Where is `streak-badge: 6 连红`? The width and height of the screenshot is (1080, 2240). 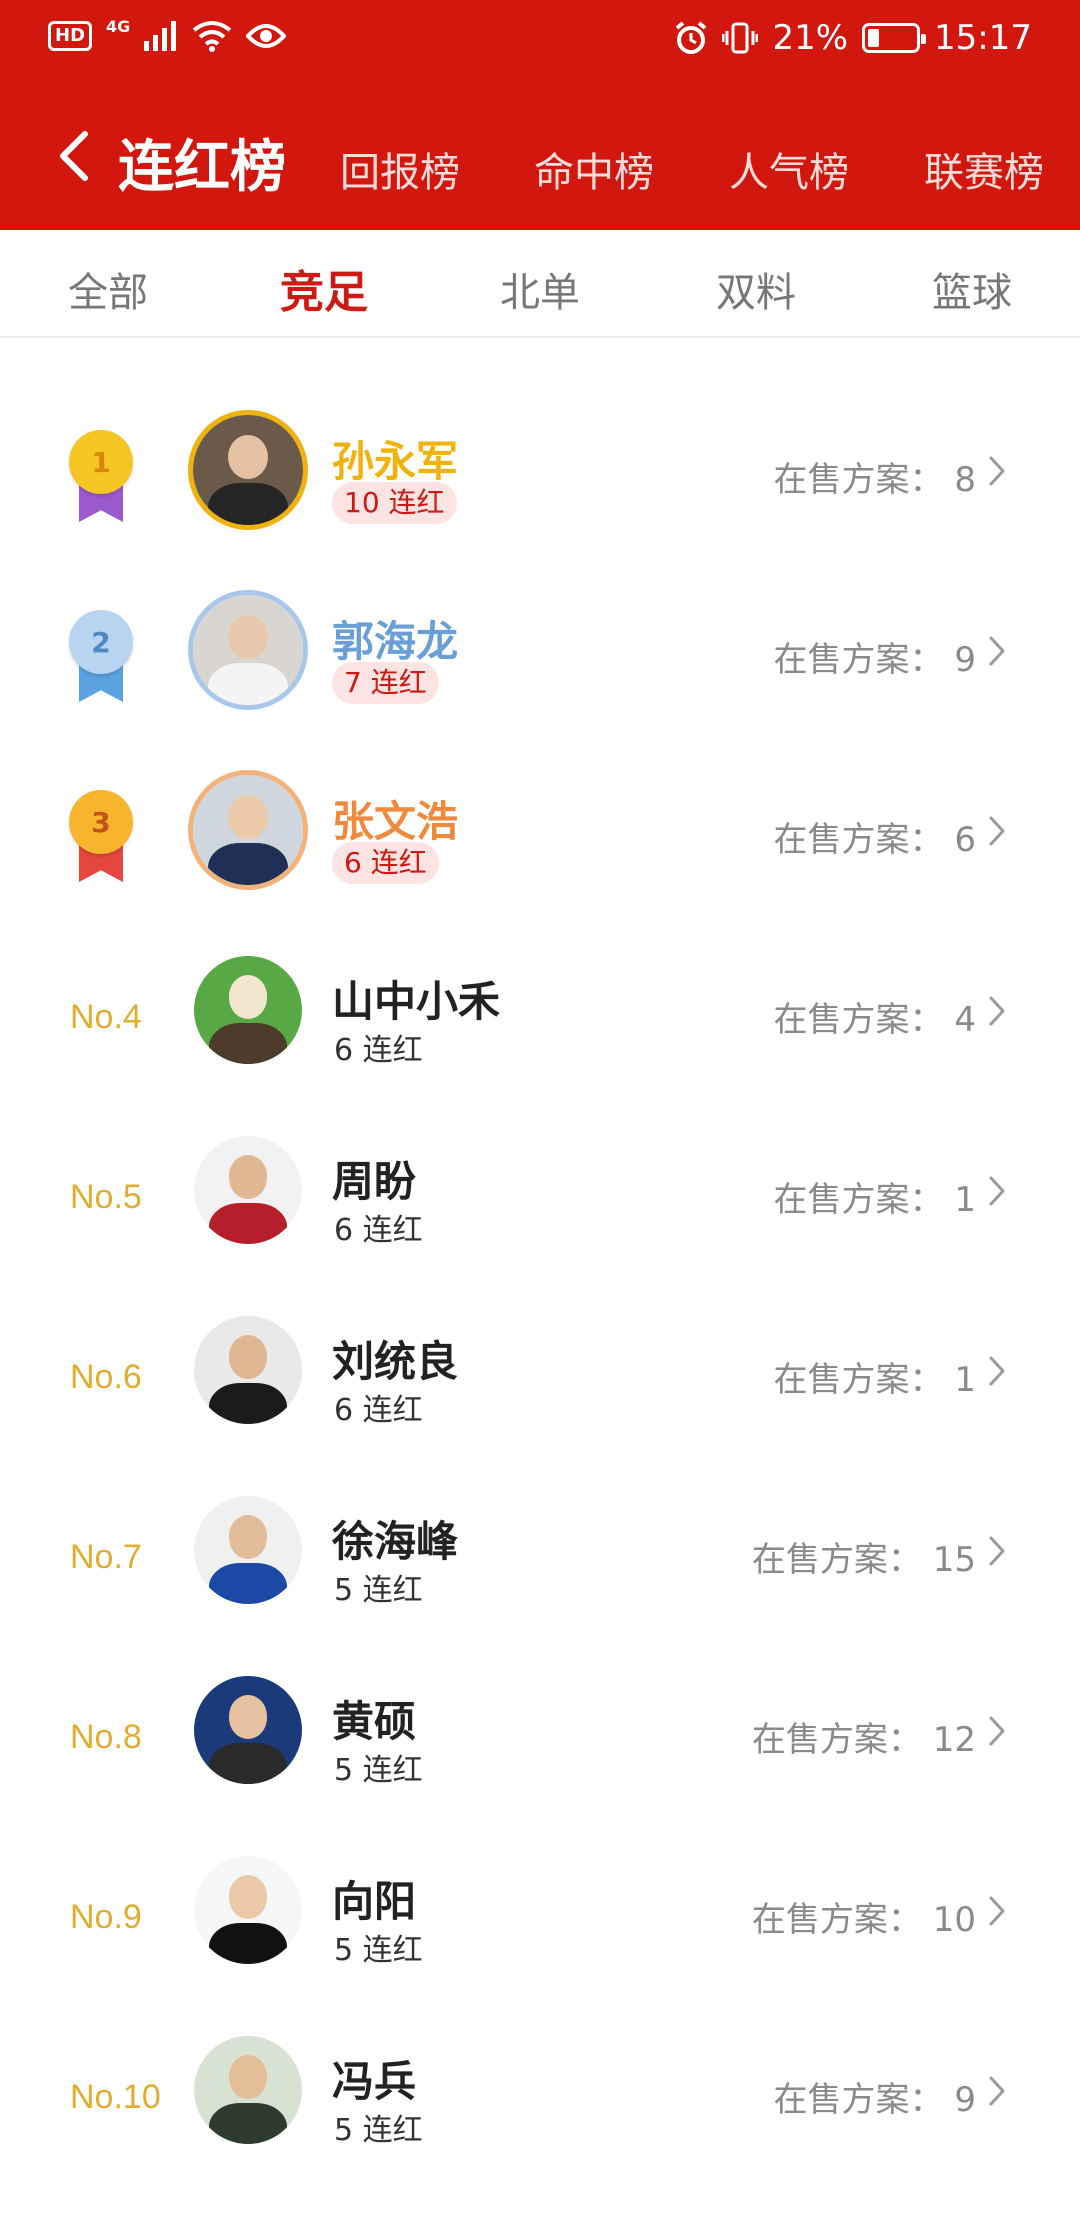 streak-badge: 6 连红 is located at coordinates (385, 863).